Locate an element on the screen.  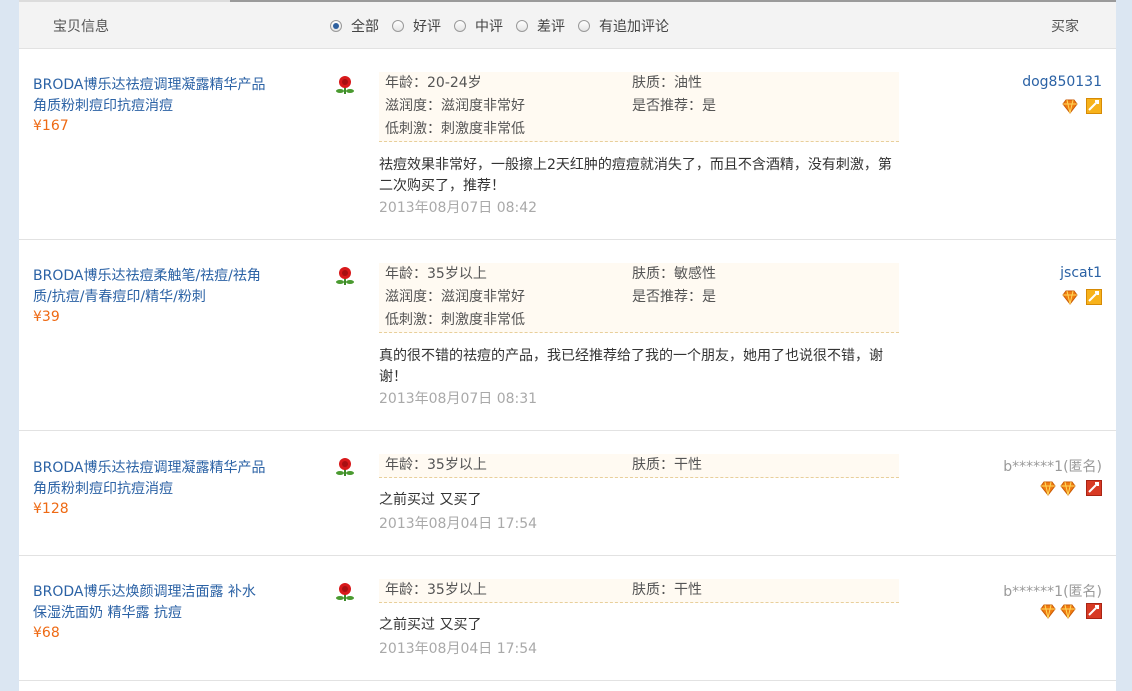
buyer-name-link: dog850131 is located at coordinates (1062, 82).